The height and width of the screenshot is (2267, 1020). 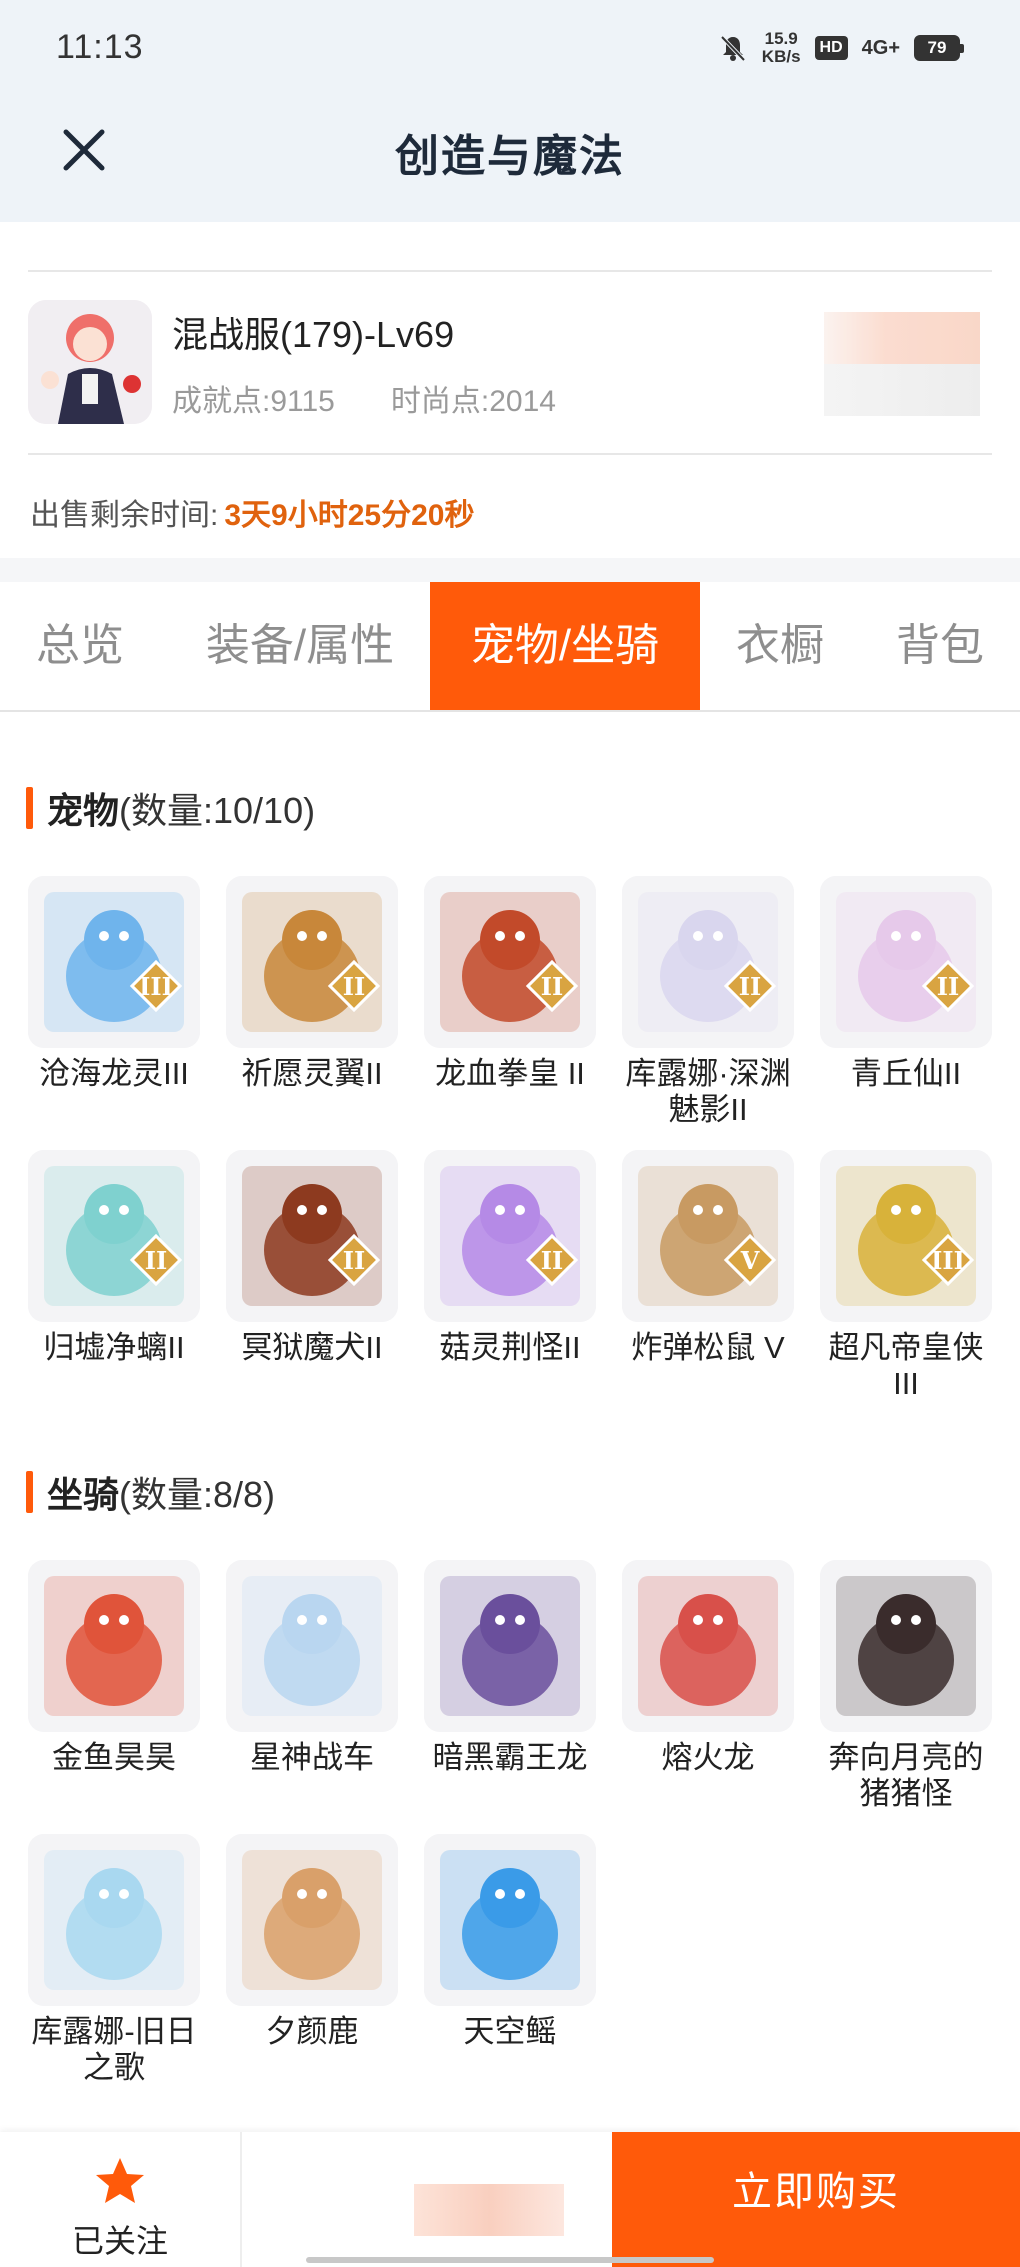 I want to click on mount-name: 库露娜-旧日之歌, so click(x=114, y=2049).